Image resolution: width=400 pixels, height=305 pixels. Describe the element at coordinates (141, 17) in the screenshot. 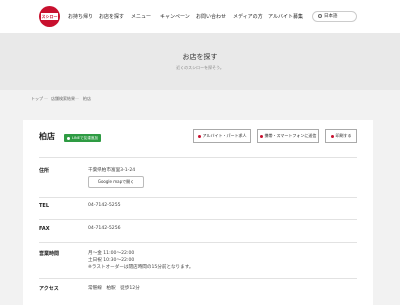

I see `nav-menu: メニュー` at that location.